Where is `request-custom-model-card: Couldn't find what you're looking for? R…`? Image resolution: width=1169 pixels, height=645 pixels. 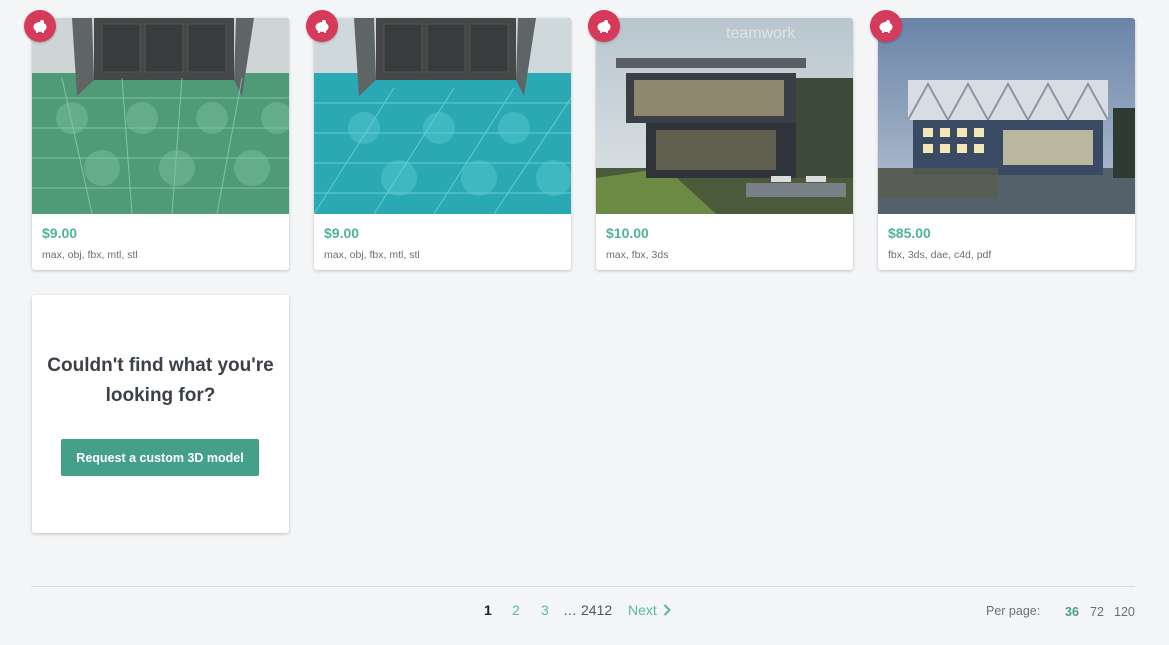 request-custom-model-card: Couldn't find what you're looking for? R… is located at coordinates (160, 414).